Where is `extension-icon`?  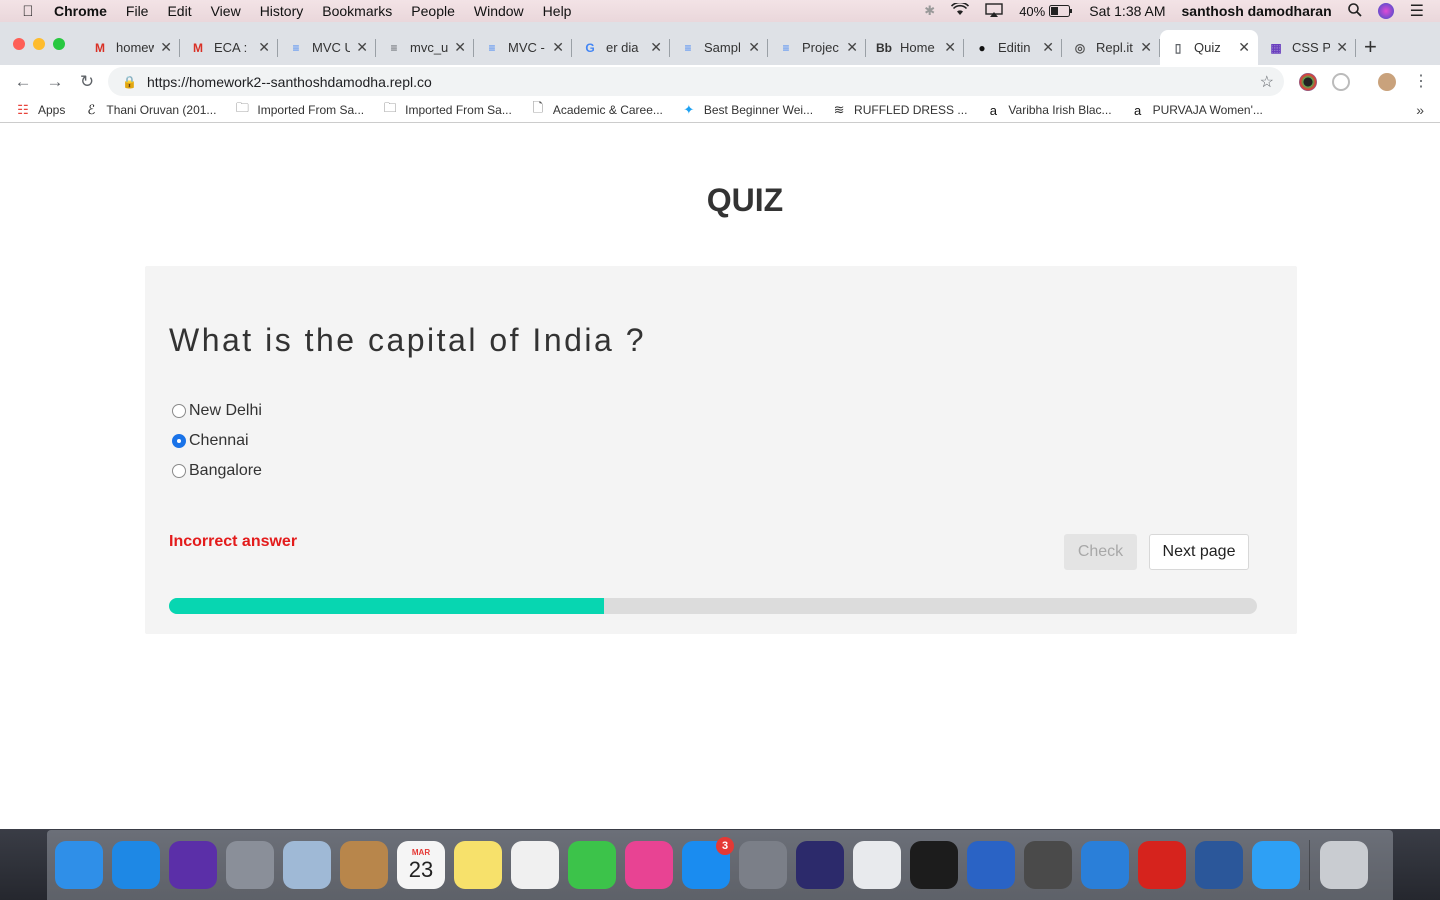
extension-icon is located at coordinates (1308, 82).